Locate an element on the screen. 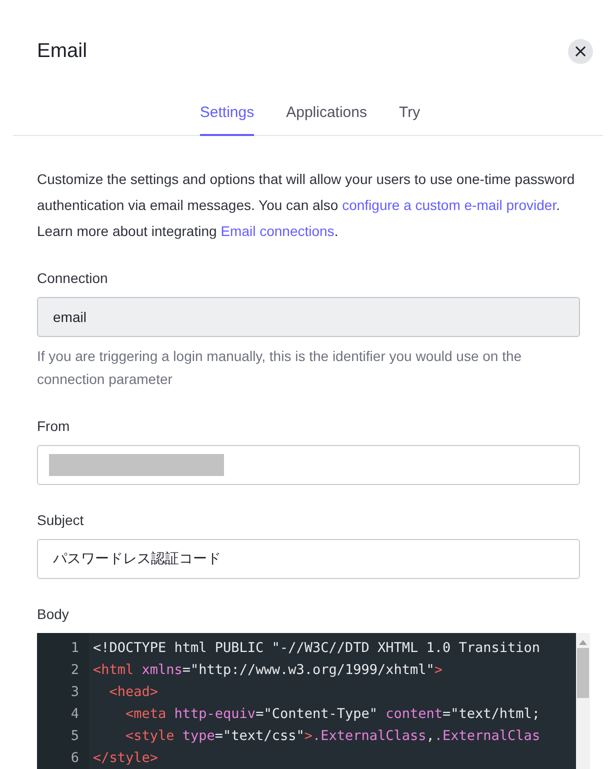 Image resolution: width=615 pixels, height=769 pixels. field-label: Body is located at coordinates (53, 614).